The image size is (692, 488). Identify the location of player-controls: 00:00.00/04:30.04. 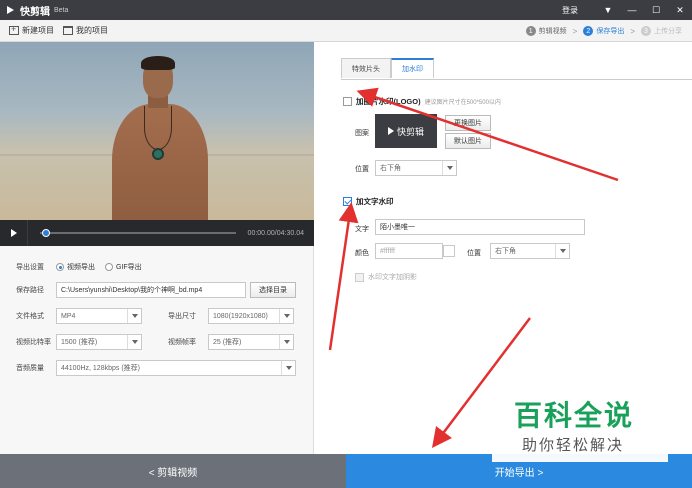
(157, 233).